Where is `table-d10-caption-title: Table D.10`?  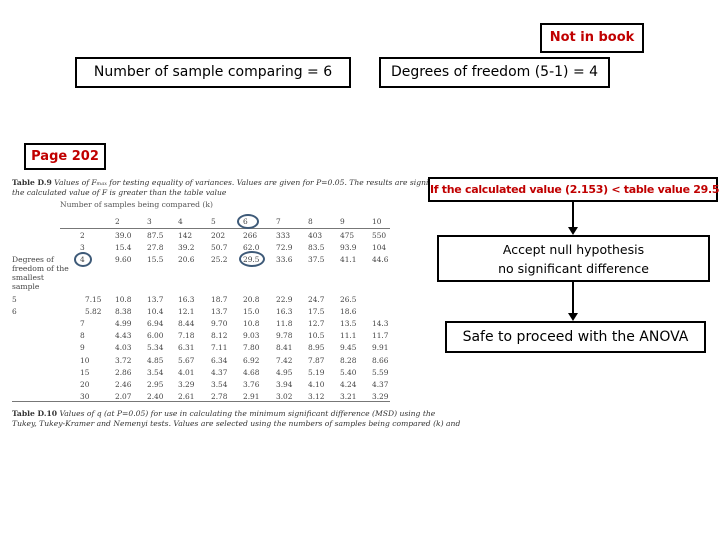
table-d10-caption-title: Table D.10 is located at coordinates (35, 413).